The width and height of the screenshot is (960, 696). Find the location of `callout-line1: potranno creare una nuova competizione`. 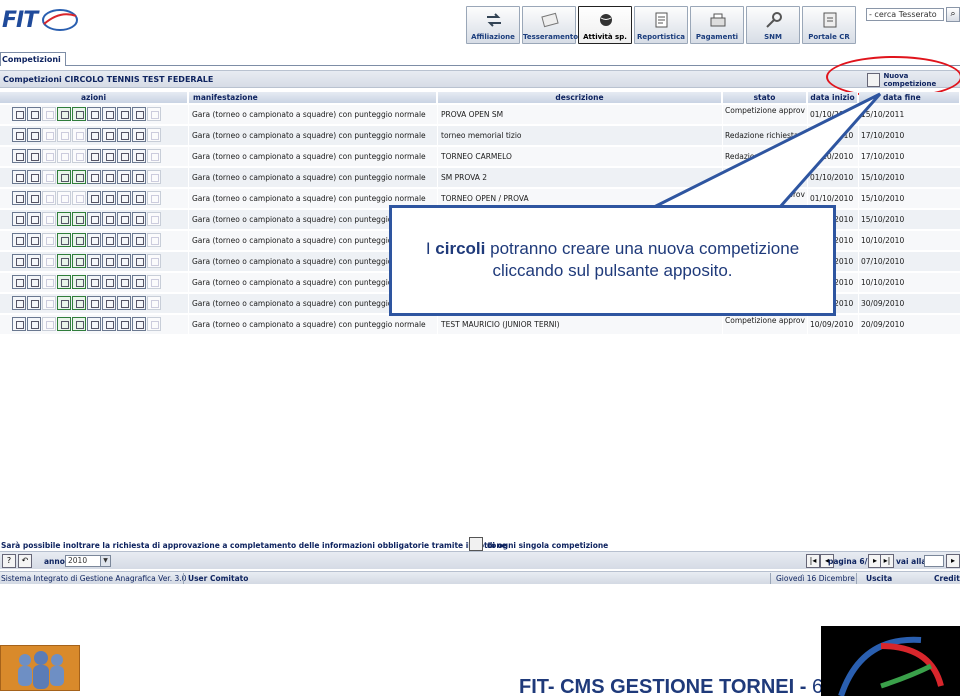

callout-line1: potranno creare una nuova competizione is located at coordinates (642, 248).